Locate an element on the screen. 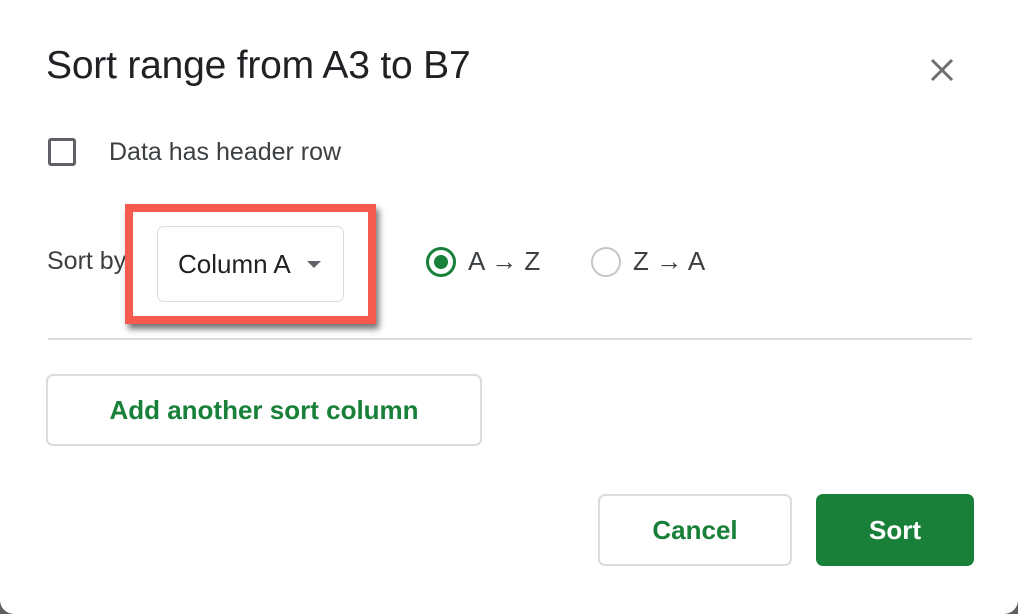 The height and width of the screenshot is (614, 1018). cancel-button: Cancel is located at coordinates (695, 530).